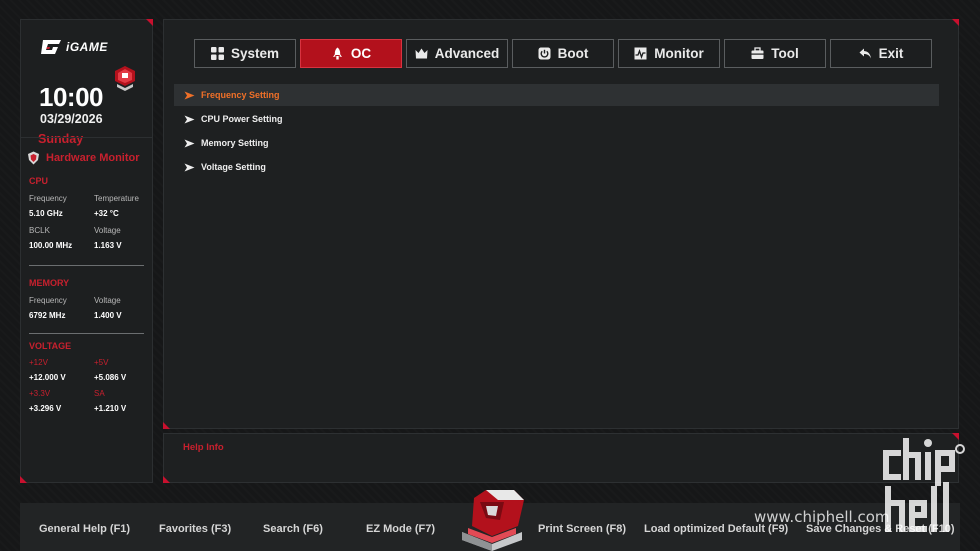 The image size is (980, 551). I want to click on tab-exit: Exit, so click(881, 53).